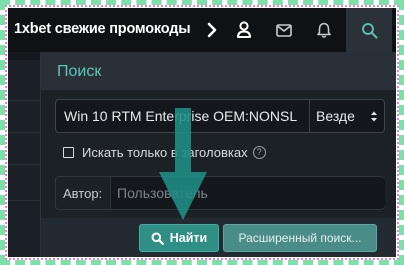  I want to click on account-button, so click(244, 30).